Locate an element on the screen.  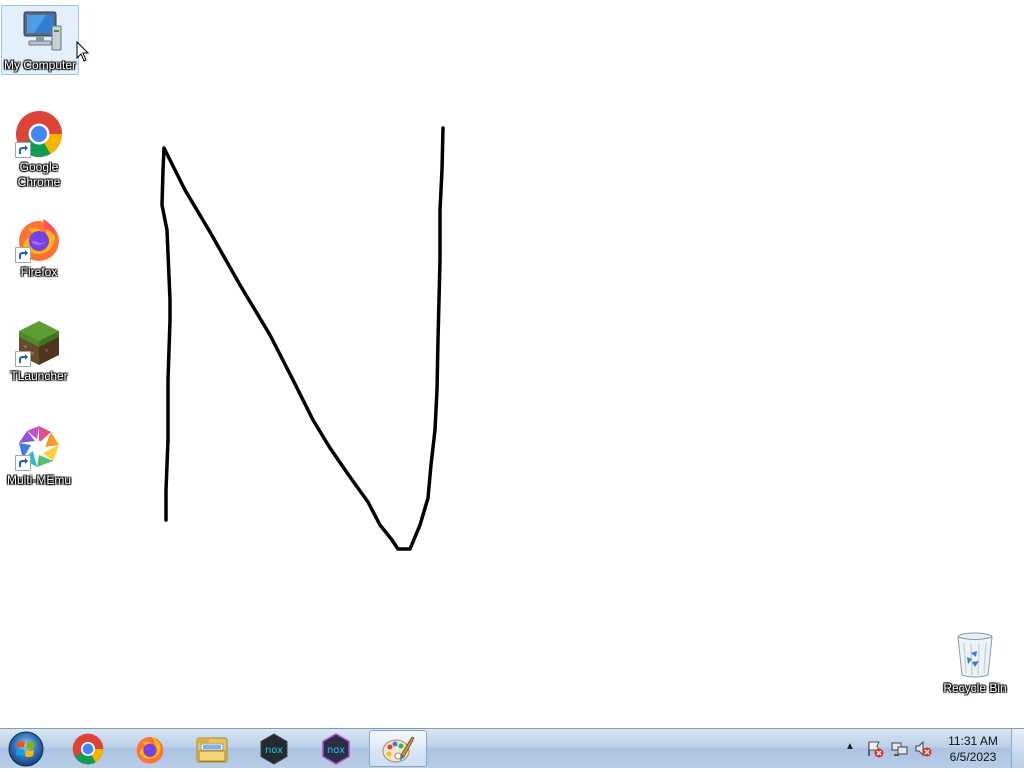
network-icon is located at coordinates (899, 749).